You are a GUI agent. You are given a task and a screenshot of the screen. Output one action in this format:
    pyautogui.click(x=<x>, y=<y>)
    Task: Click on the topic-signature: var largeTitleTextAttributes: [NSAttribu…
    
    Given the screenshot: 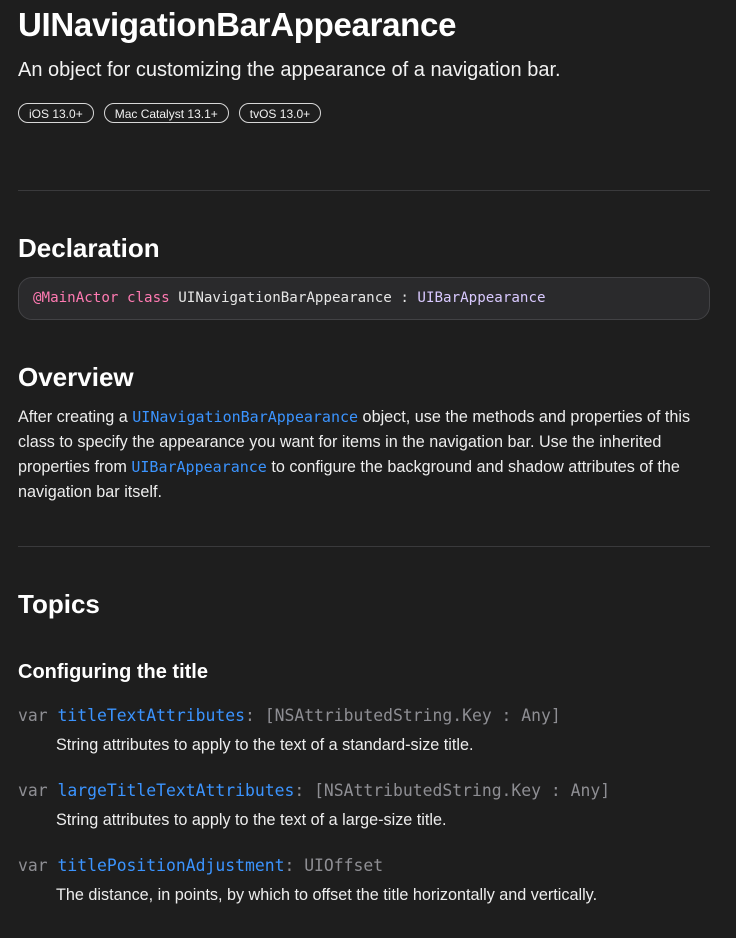 What is the action you would take?
    pyautogui.click(x=368, y=791)
    